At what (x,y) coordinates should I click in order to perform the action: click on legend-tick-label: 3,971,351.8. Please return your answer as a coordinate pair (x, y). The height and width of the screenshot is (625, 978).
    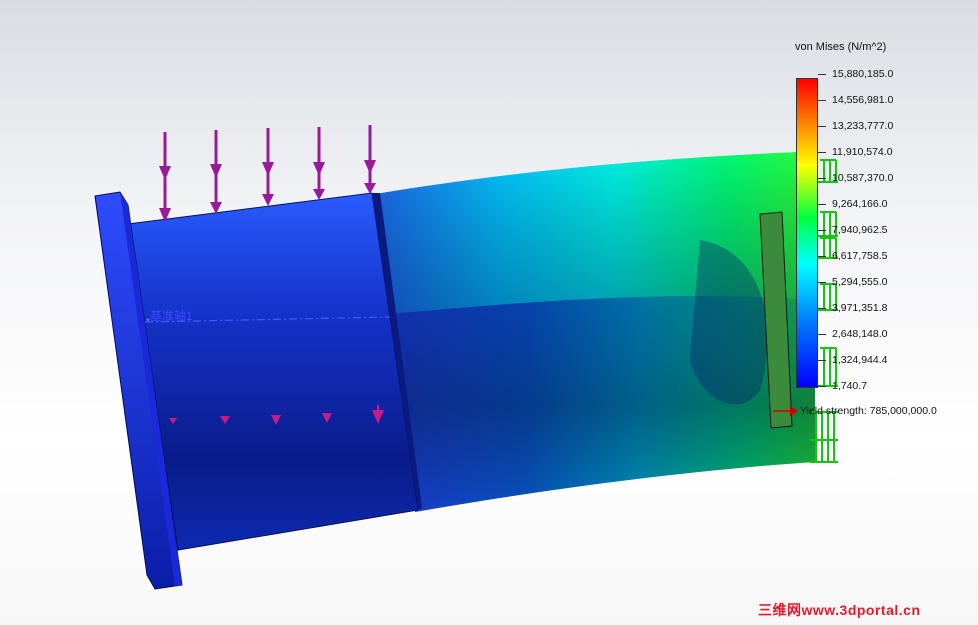
    Looking at the image, I should click on (860, 308).